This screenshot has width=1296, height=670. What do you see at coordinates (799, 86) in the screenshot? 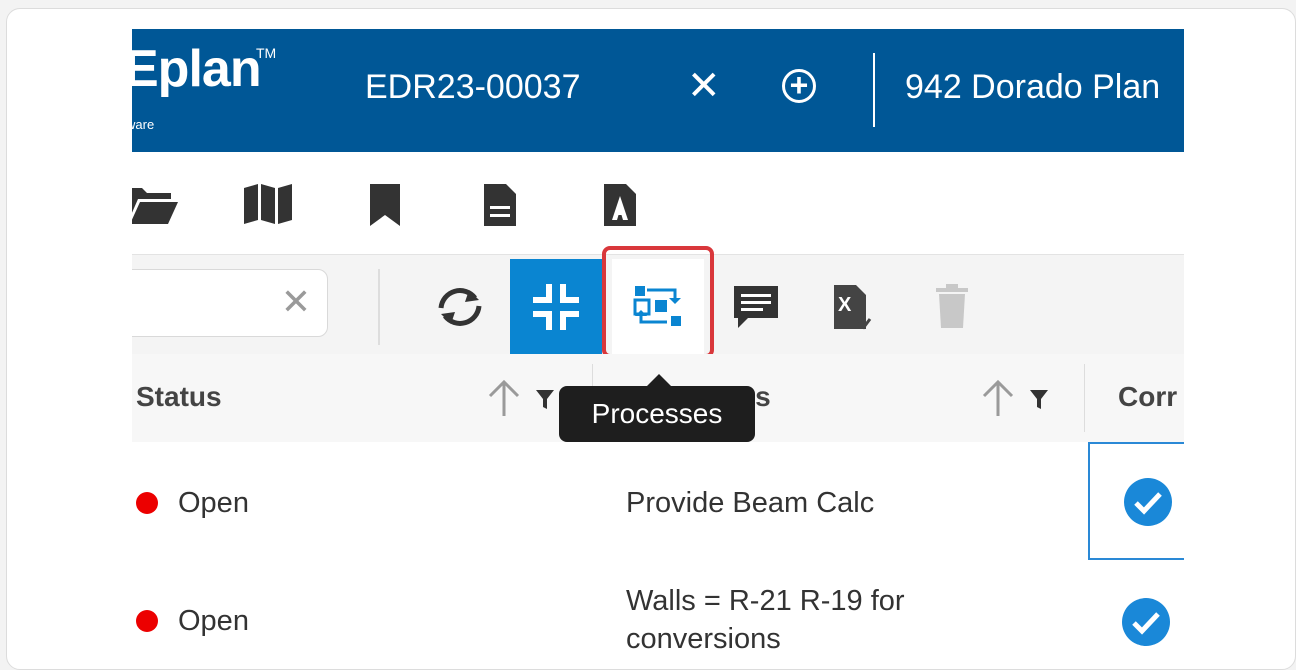
I see `add-tab-icon: +` at bounding box center [799, 86].